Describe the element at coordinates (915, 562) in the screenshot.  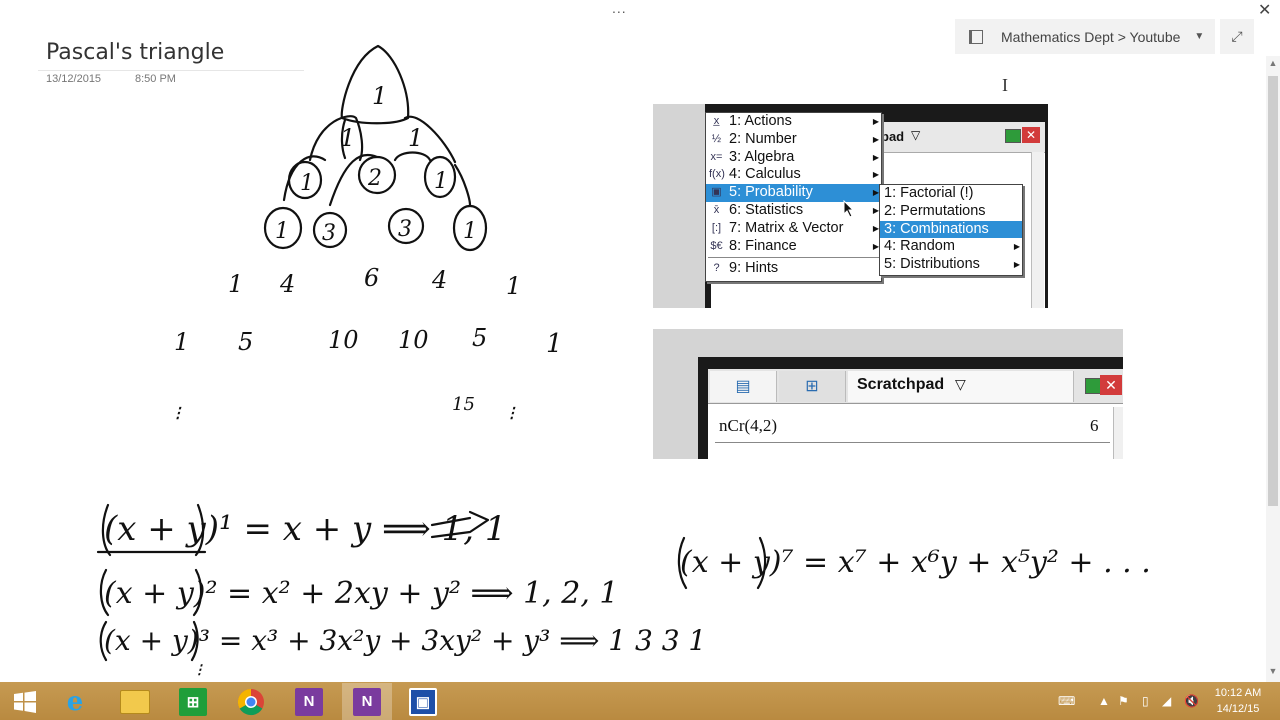
I see `ink-eq7: (x + y)⁷ = x⁷ + x⁶y + x⁵y² + . . .` at that location.